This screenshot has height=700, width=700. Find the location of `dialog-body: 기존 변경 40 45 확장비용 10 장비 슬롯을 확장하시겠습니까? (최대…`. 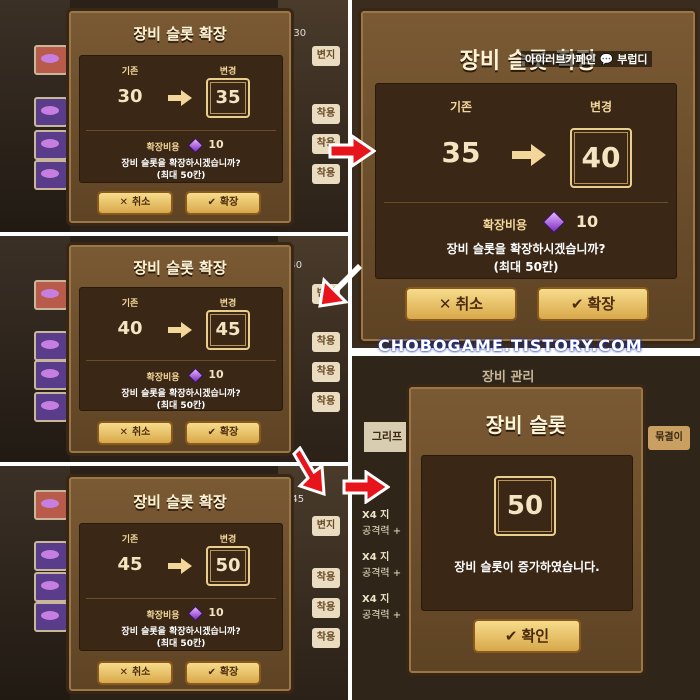

dialog-body: 기존 변경 40 45 확장비용 10 장비 슬롯을 확장하시겠습니까? (최대… is located at coordinates (181, 349).